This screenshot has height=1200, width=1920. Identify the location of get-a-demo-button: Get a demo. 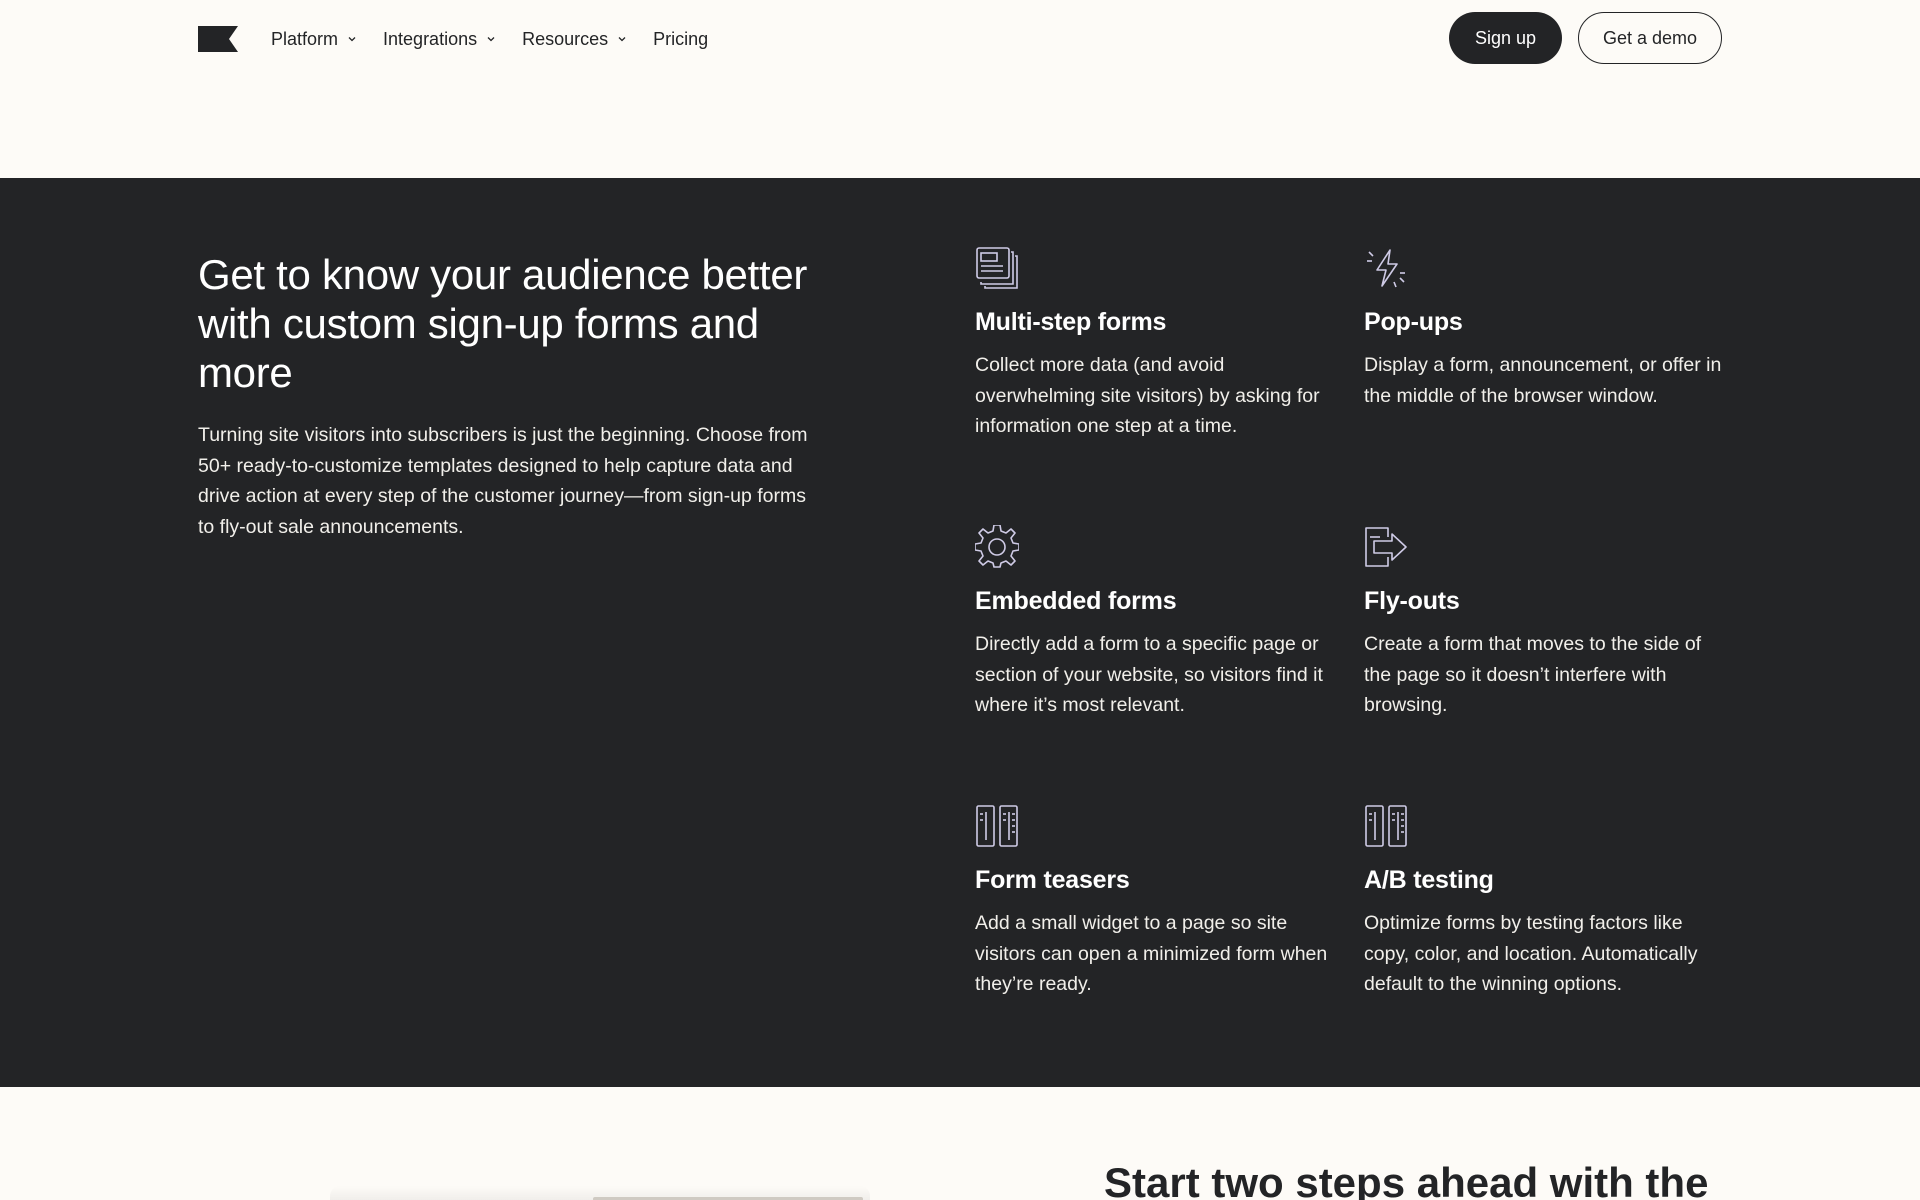
(1650, 38).